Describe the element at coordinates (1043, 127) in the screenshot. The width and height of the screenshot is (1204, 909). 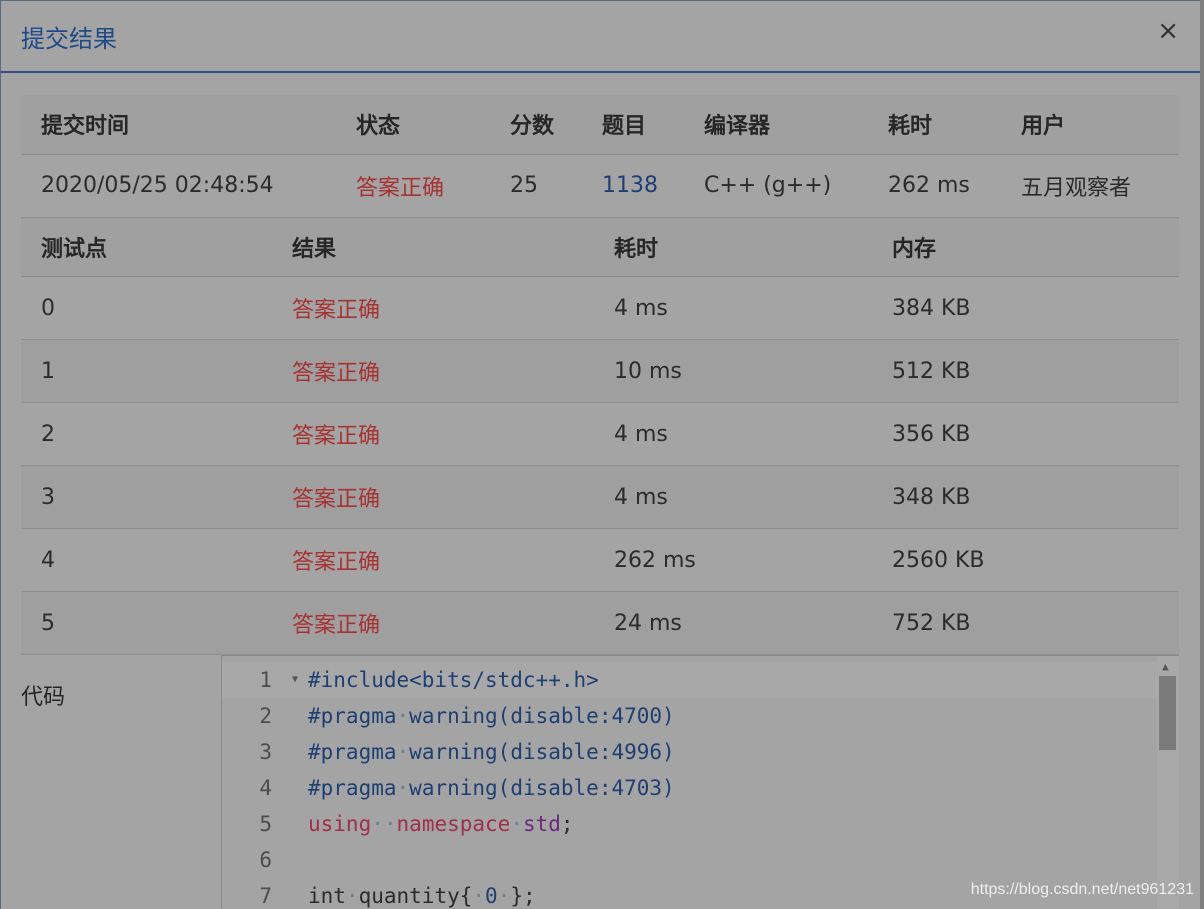
I see `header-user: 用户` at that location.